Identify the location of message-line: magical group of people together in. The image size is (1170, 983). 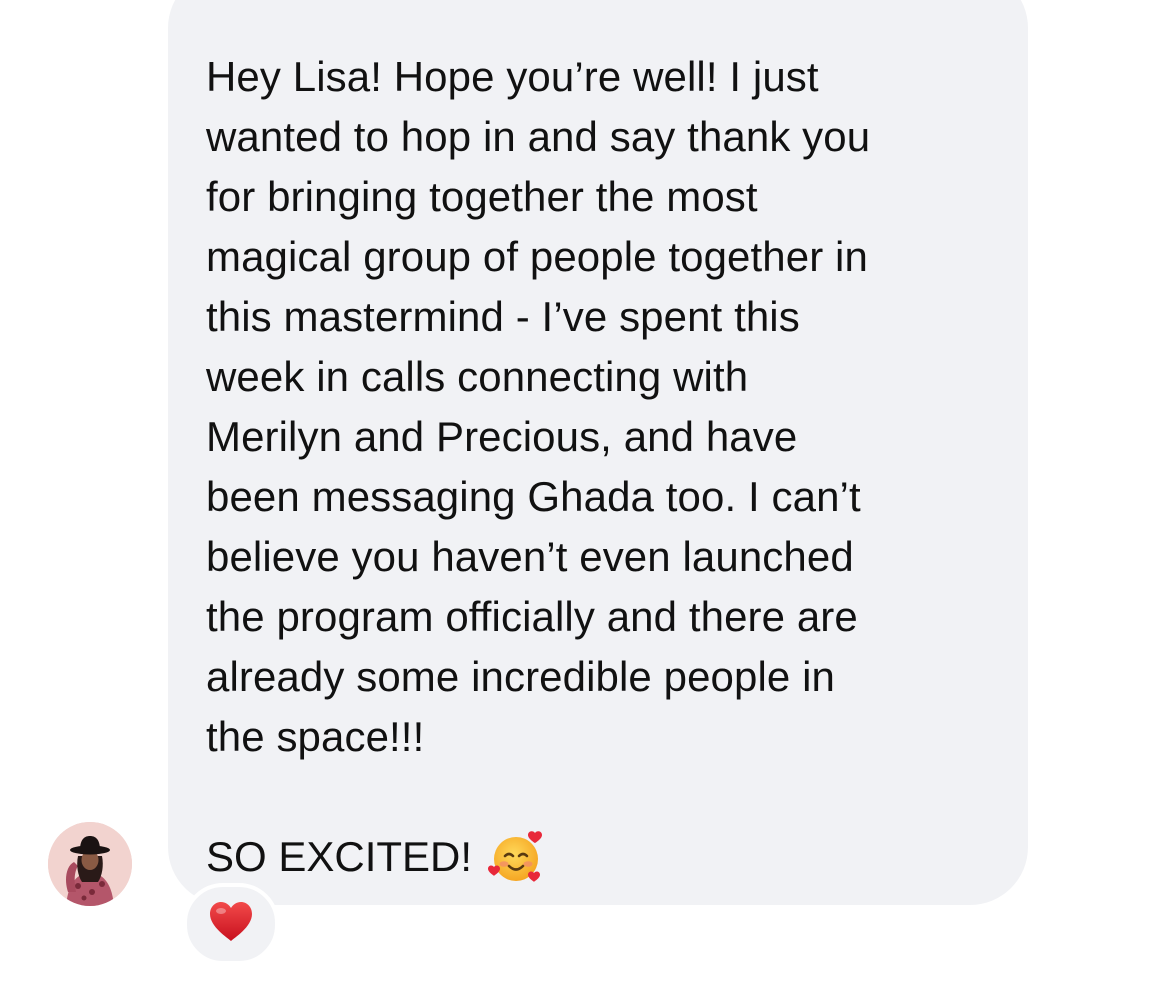
(537, 256).